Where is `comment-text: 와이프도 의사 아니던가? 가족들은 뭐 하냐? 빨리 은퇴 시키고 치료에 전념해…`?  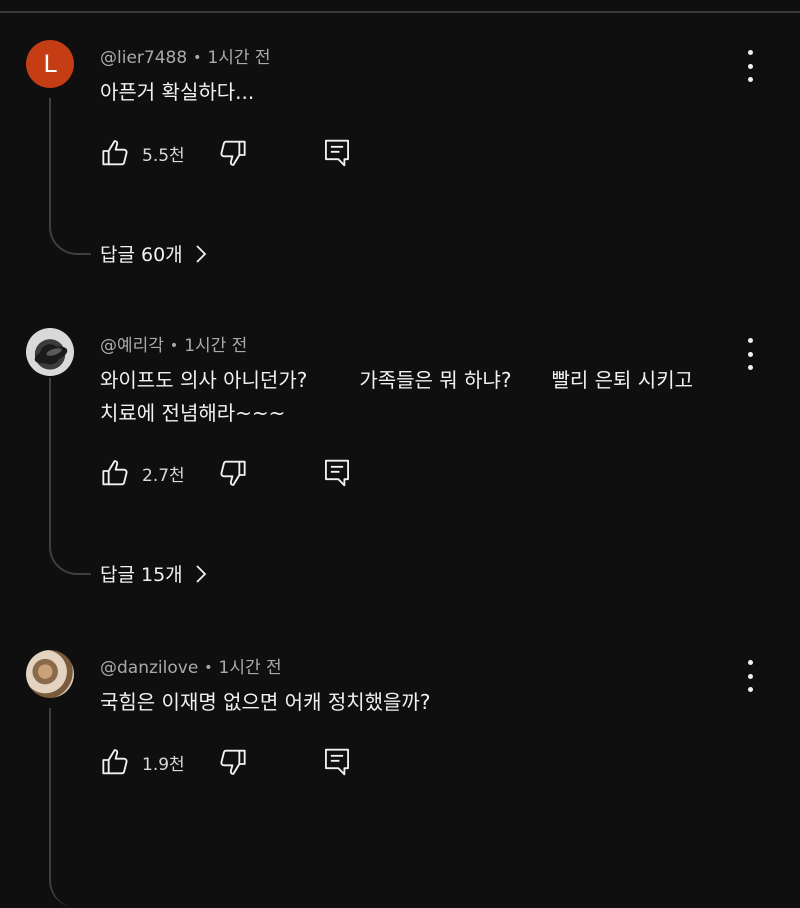
comment-text: 와이프도 의사 아니던가? 가족들은 뭐 하냐? 빨리 은퇴 시키고 치료에 전념해… is located at coordinates (396, 396).